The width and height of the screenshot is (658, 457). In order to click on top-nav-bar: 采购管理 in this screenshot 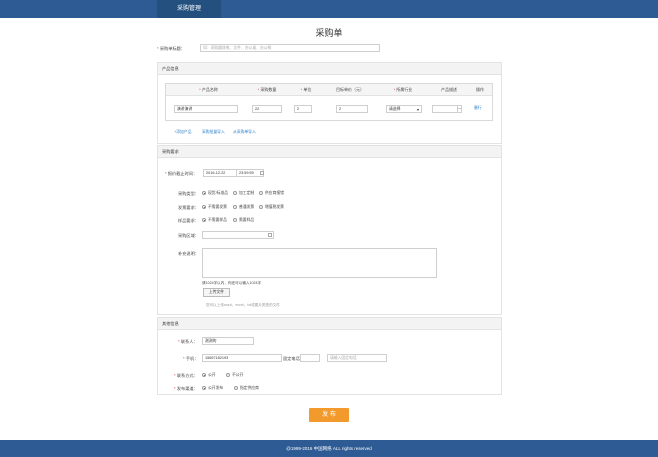, I will do `click(329, 9)`.